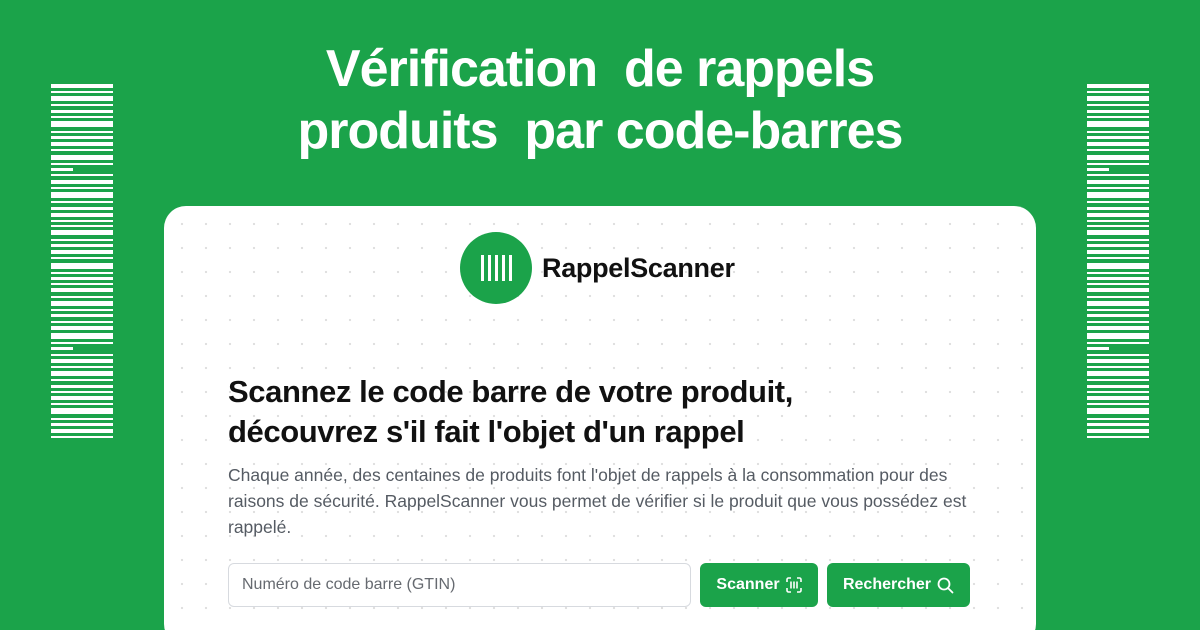 This screenshot has height=630, width=1200. Describe the element at coordinates (600, 131) in the screenshot. I see `headline-line-2: produits par code-barres` at that location.